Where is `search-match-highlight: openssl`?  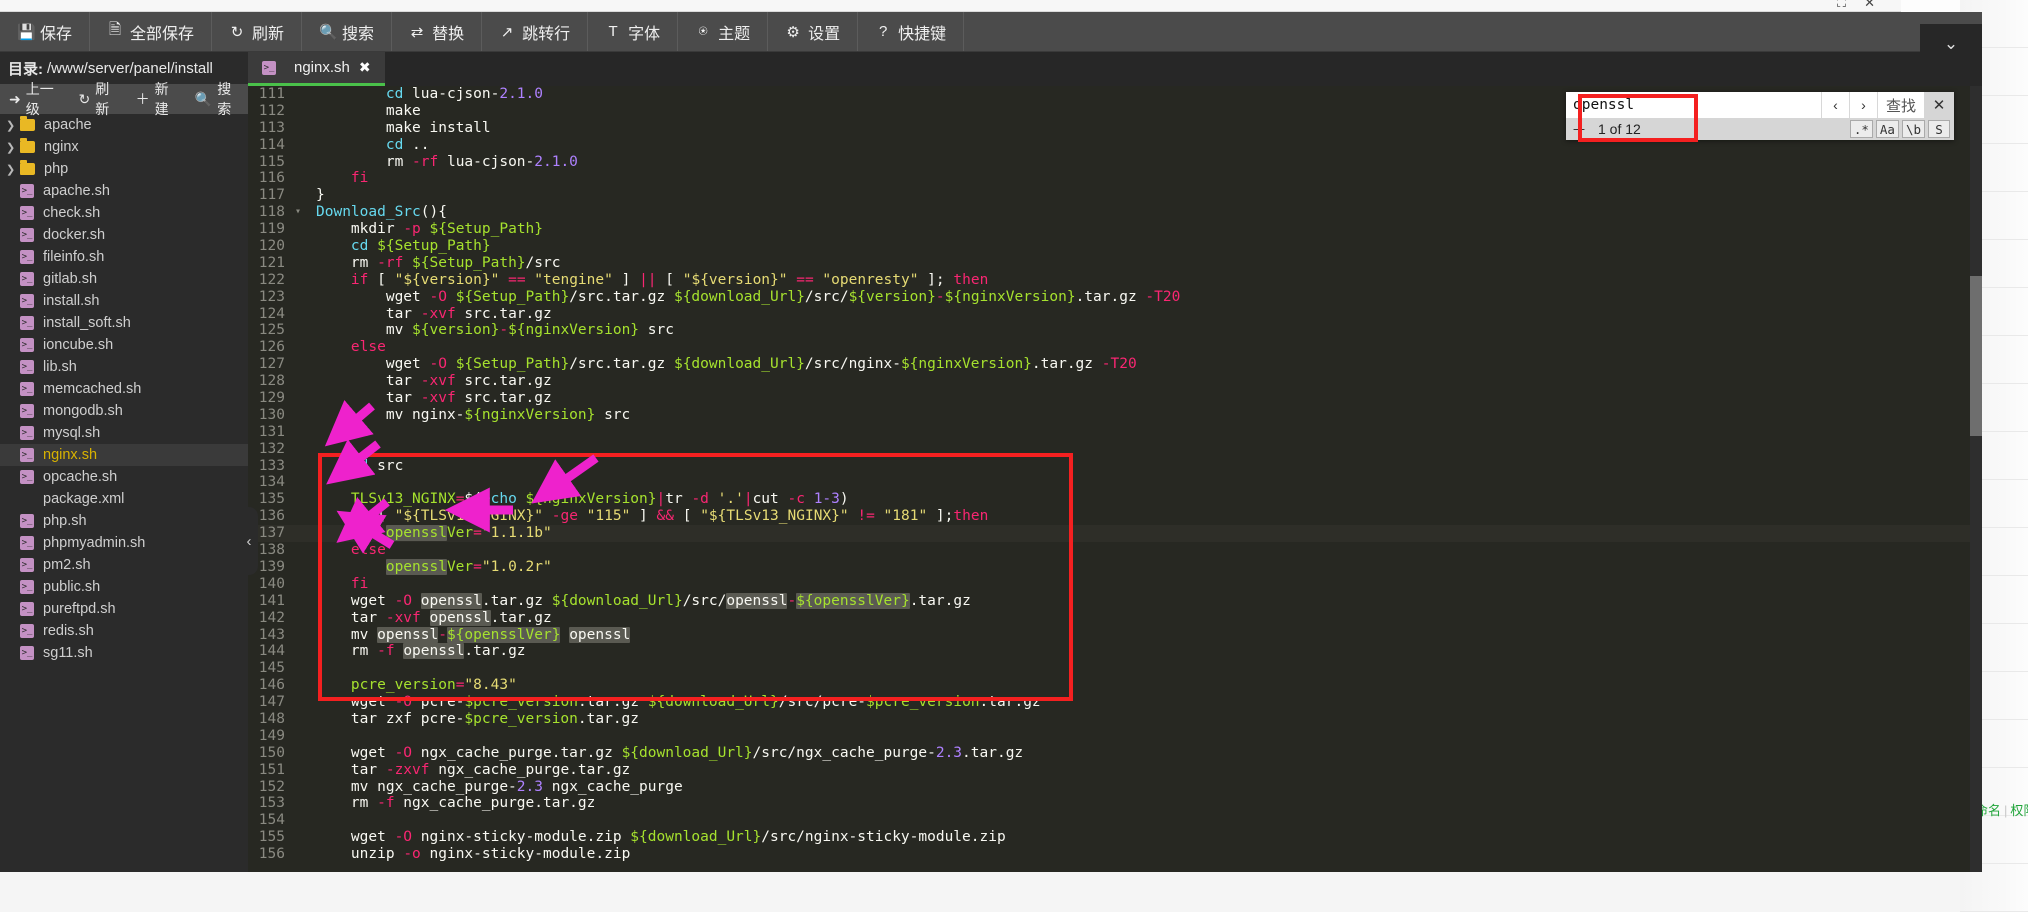 search-match-highlight: openssl is located at coordinates (433, 651).